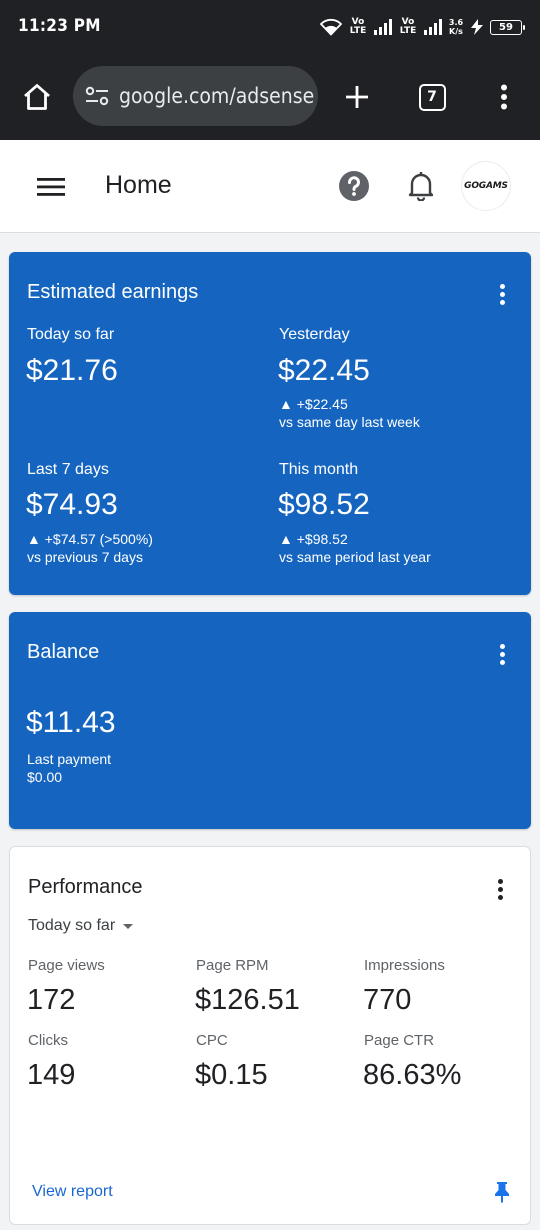 This screenshot has height=1230, width=540. Describe the element at coordinates (313, 539) in the screenshot. I see `month-delta: ▲ +$98.52` at that location.